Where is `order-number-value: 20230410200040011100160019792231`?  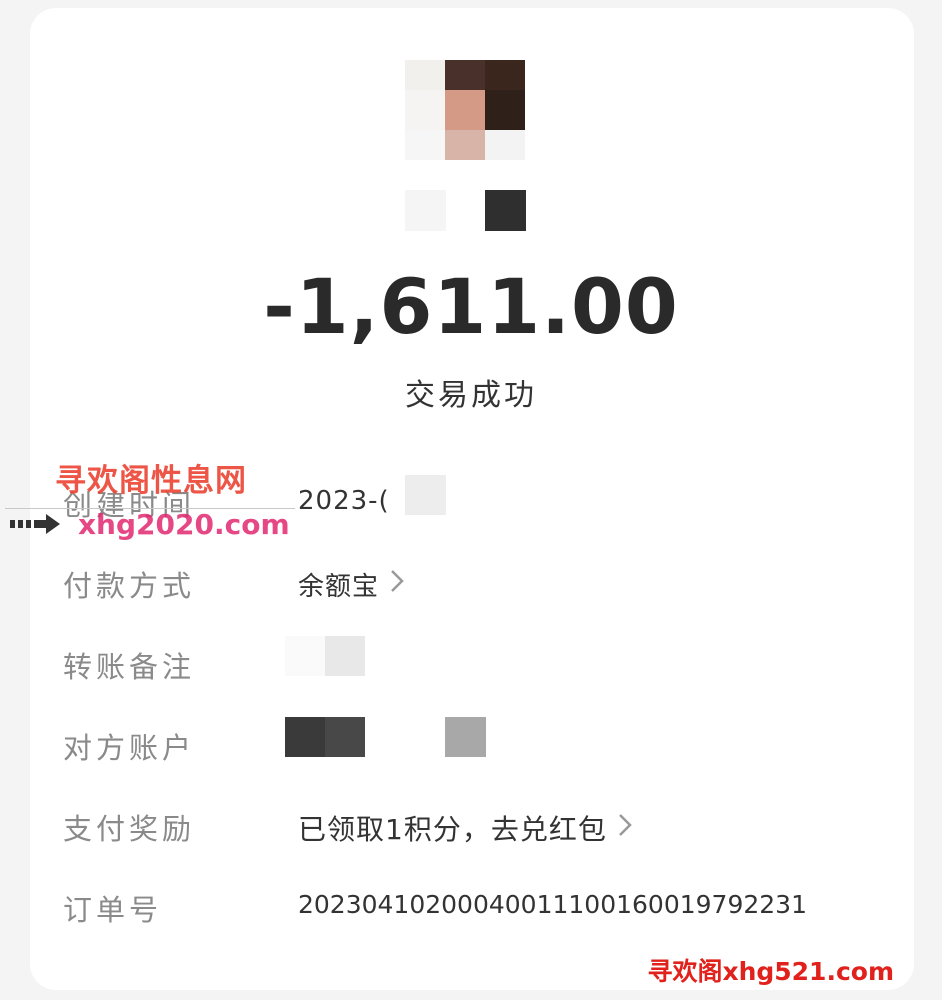 order-number-value: 20230410200040011100160019792231 is located at coordinates (552, 904).